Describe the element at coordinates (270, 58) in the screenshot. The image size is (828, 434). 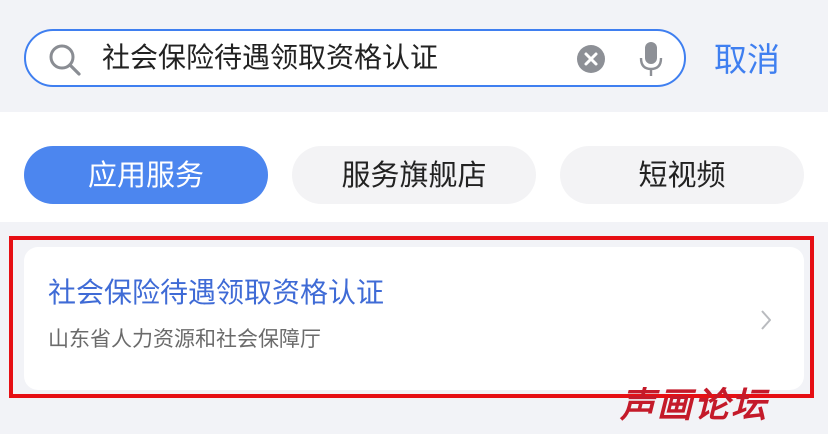
I see `search-query-text: 社会保险待遇领取资格认证` at that location.